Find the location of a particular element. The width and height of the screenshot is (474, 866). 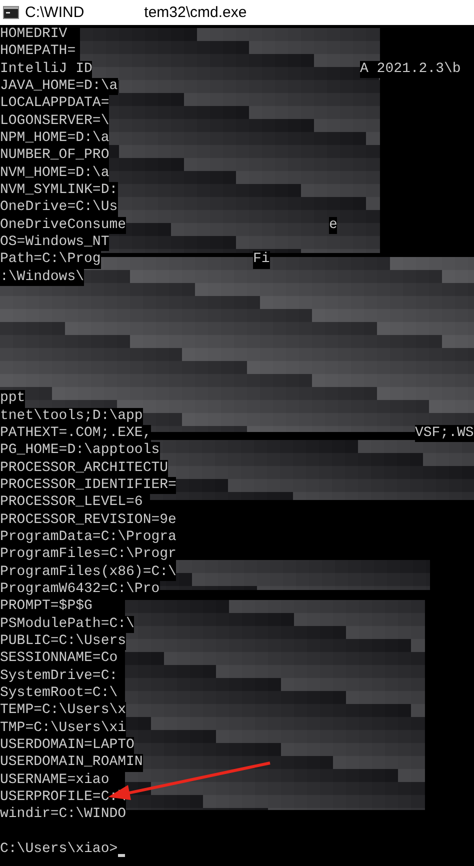

console-icon is located at coordinates (11, 12).